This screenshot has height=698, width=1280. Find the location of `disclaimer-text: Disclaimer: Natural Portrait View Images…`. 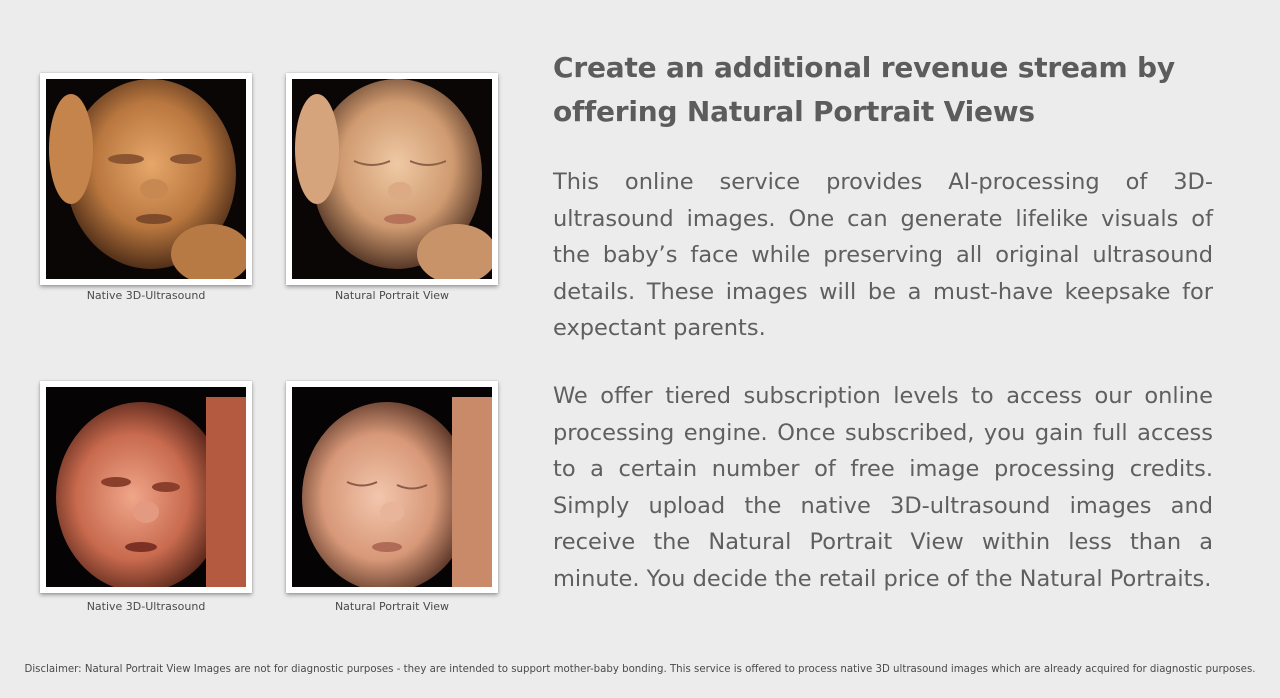

disclaimer-text: Disclaimer: Natural Portrait View Images… is located at coordinates (640, 669).